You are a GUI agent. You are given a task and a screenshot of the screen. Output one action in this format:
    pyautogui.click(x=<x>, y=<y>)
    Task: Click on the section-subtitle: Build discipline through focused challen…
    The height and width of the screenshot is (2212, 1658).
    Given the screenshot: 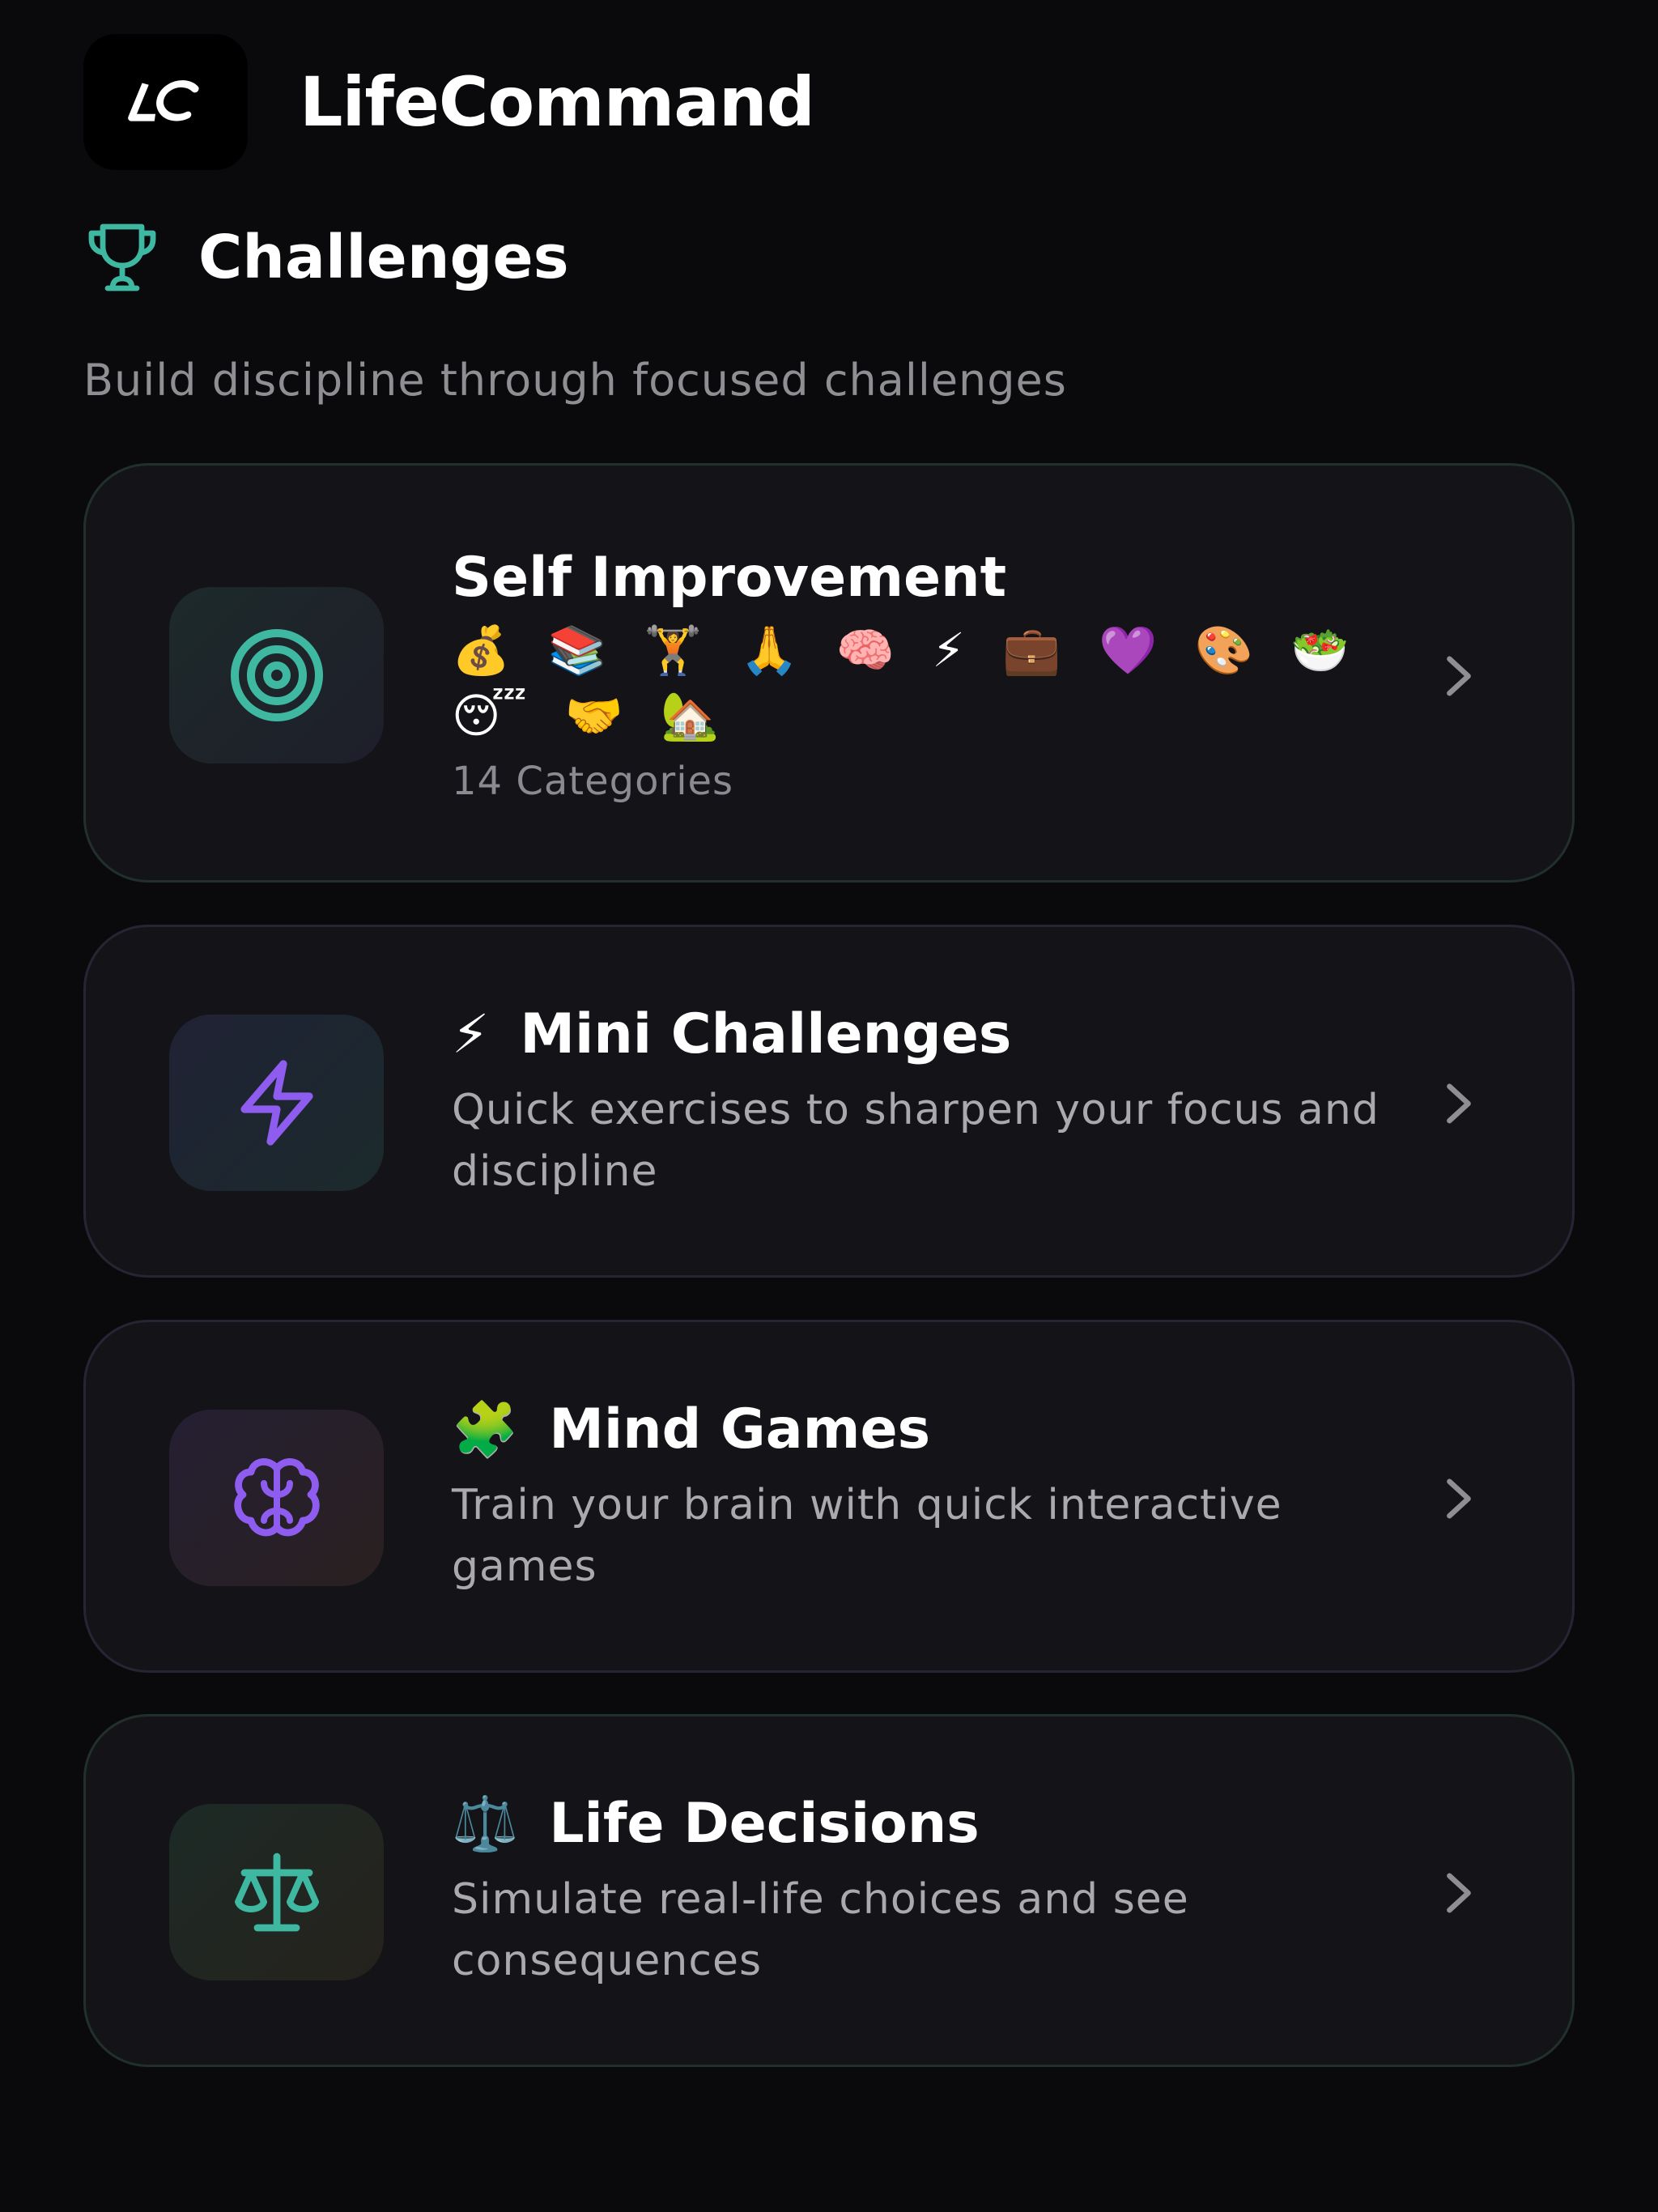 What is the action you would take?
    pyautogui.click(x=575, y=381)
    